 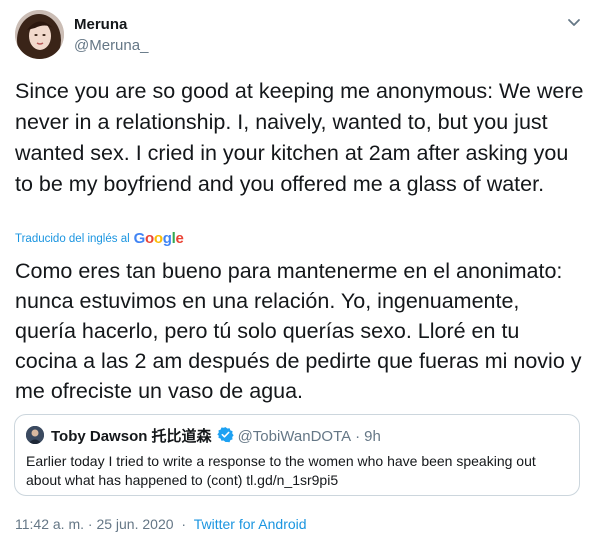 I want to click on google-logo: Google, so click(x=158, y=238).